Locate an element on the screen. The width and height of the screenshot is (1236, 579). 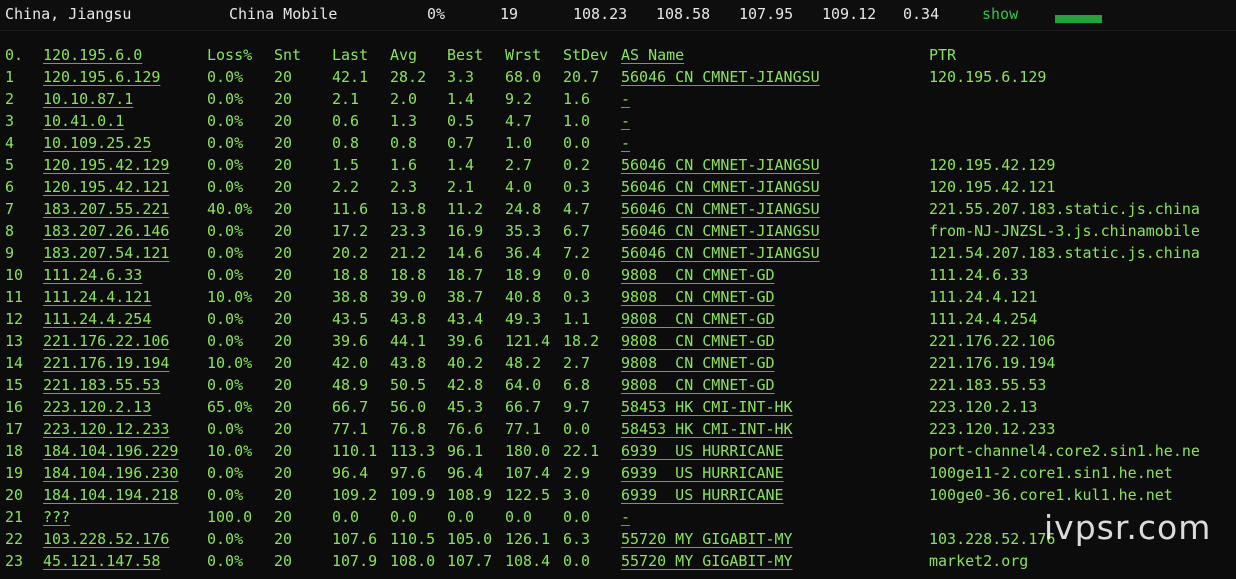
cell-host: 120.195.42.121 is located at coordinates (106, 187).